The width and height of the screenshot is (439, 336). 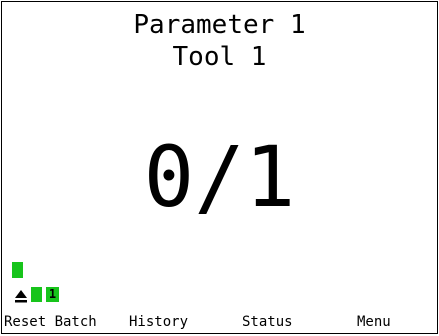 I want to click on status-indicators: 1, so click(x=72, y=287).